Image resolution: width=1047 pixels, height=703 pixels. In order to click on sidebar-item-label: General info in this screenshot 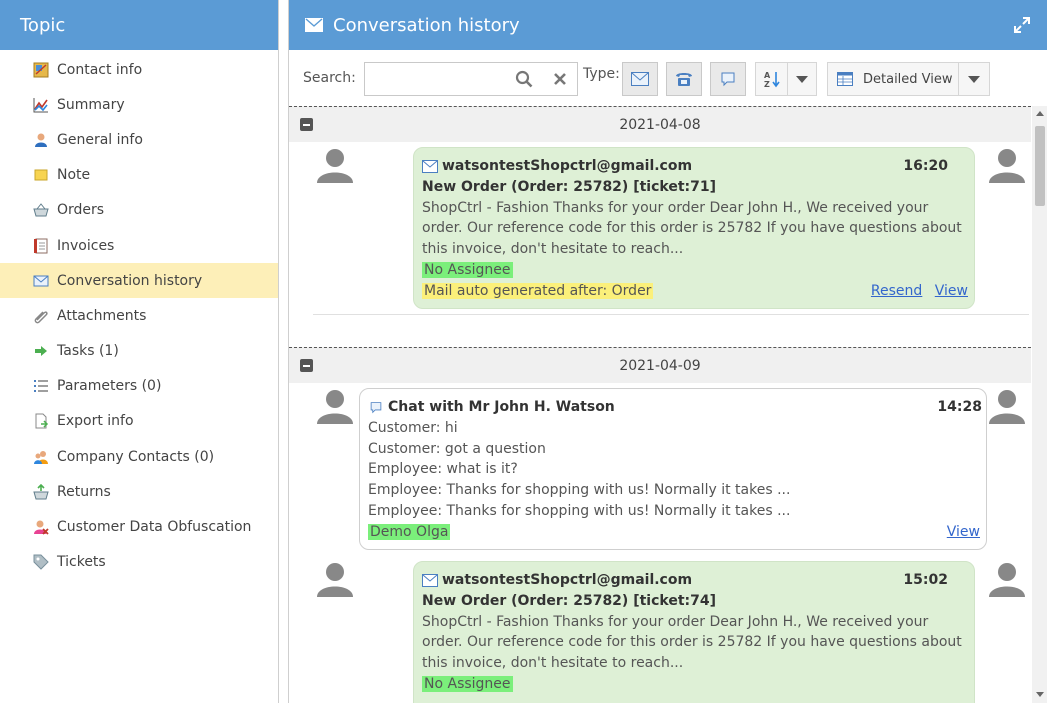, I will do `click(100, 139)`.